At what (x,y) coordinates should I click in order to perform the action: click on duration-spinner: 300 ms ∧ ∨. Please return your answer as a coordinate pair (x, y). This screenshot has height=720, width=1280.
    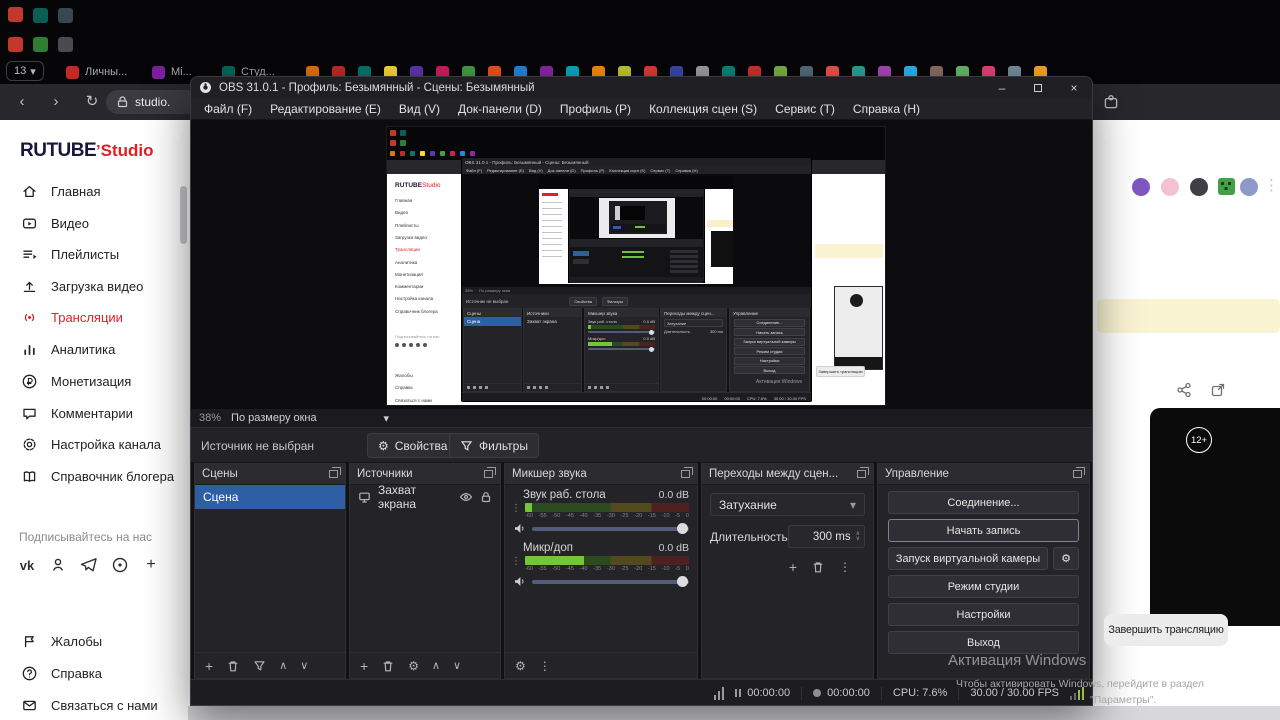
    Looking at the image, I should click on (826, 536).